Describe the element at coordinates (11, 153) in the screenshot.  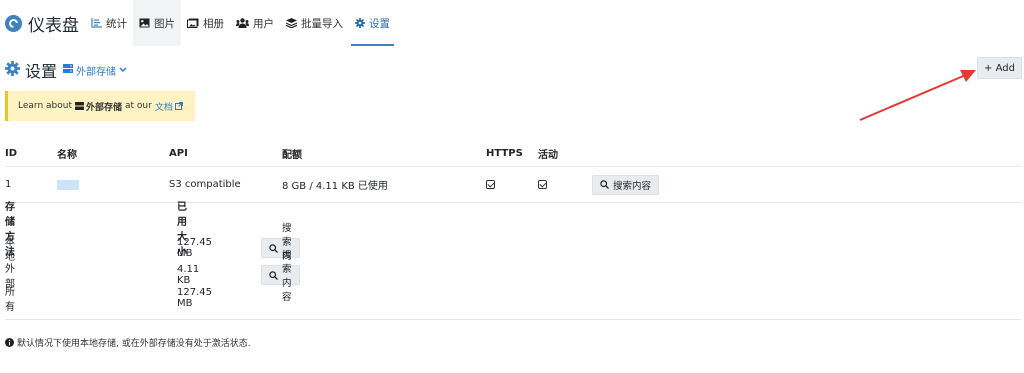
I see `col-id: ID` at that location.